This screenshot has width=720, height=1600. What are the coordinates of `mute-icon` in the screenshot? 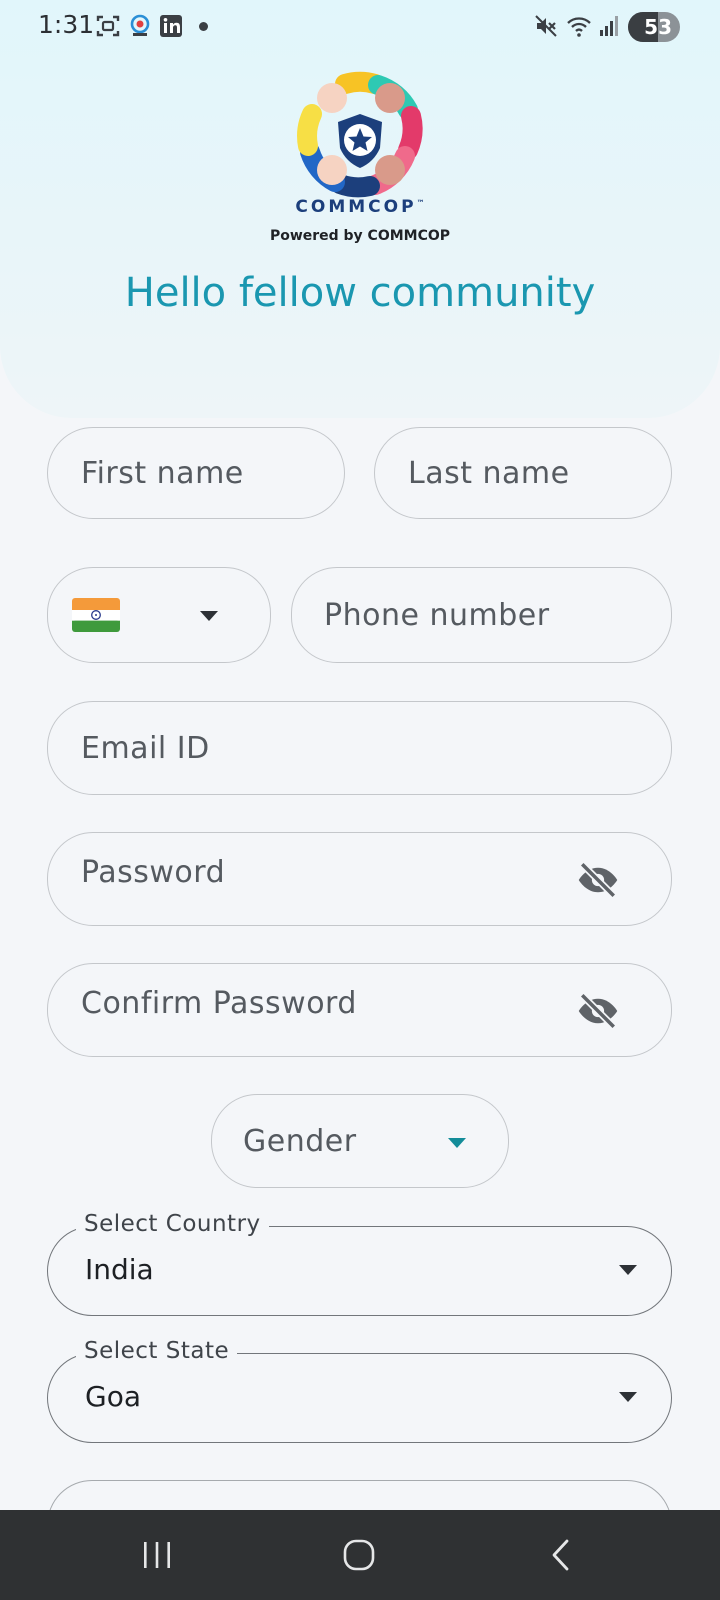 It's located at (546, 26).